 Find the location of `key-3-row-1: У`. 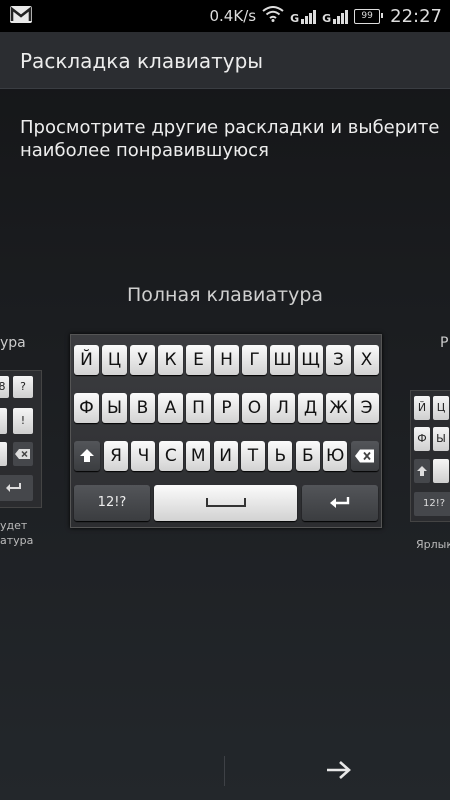

key-3-row-1: У is located at coordinates (142, 360).